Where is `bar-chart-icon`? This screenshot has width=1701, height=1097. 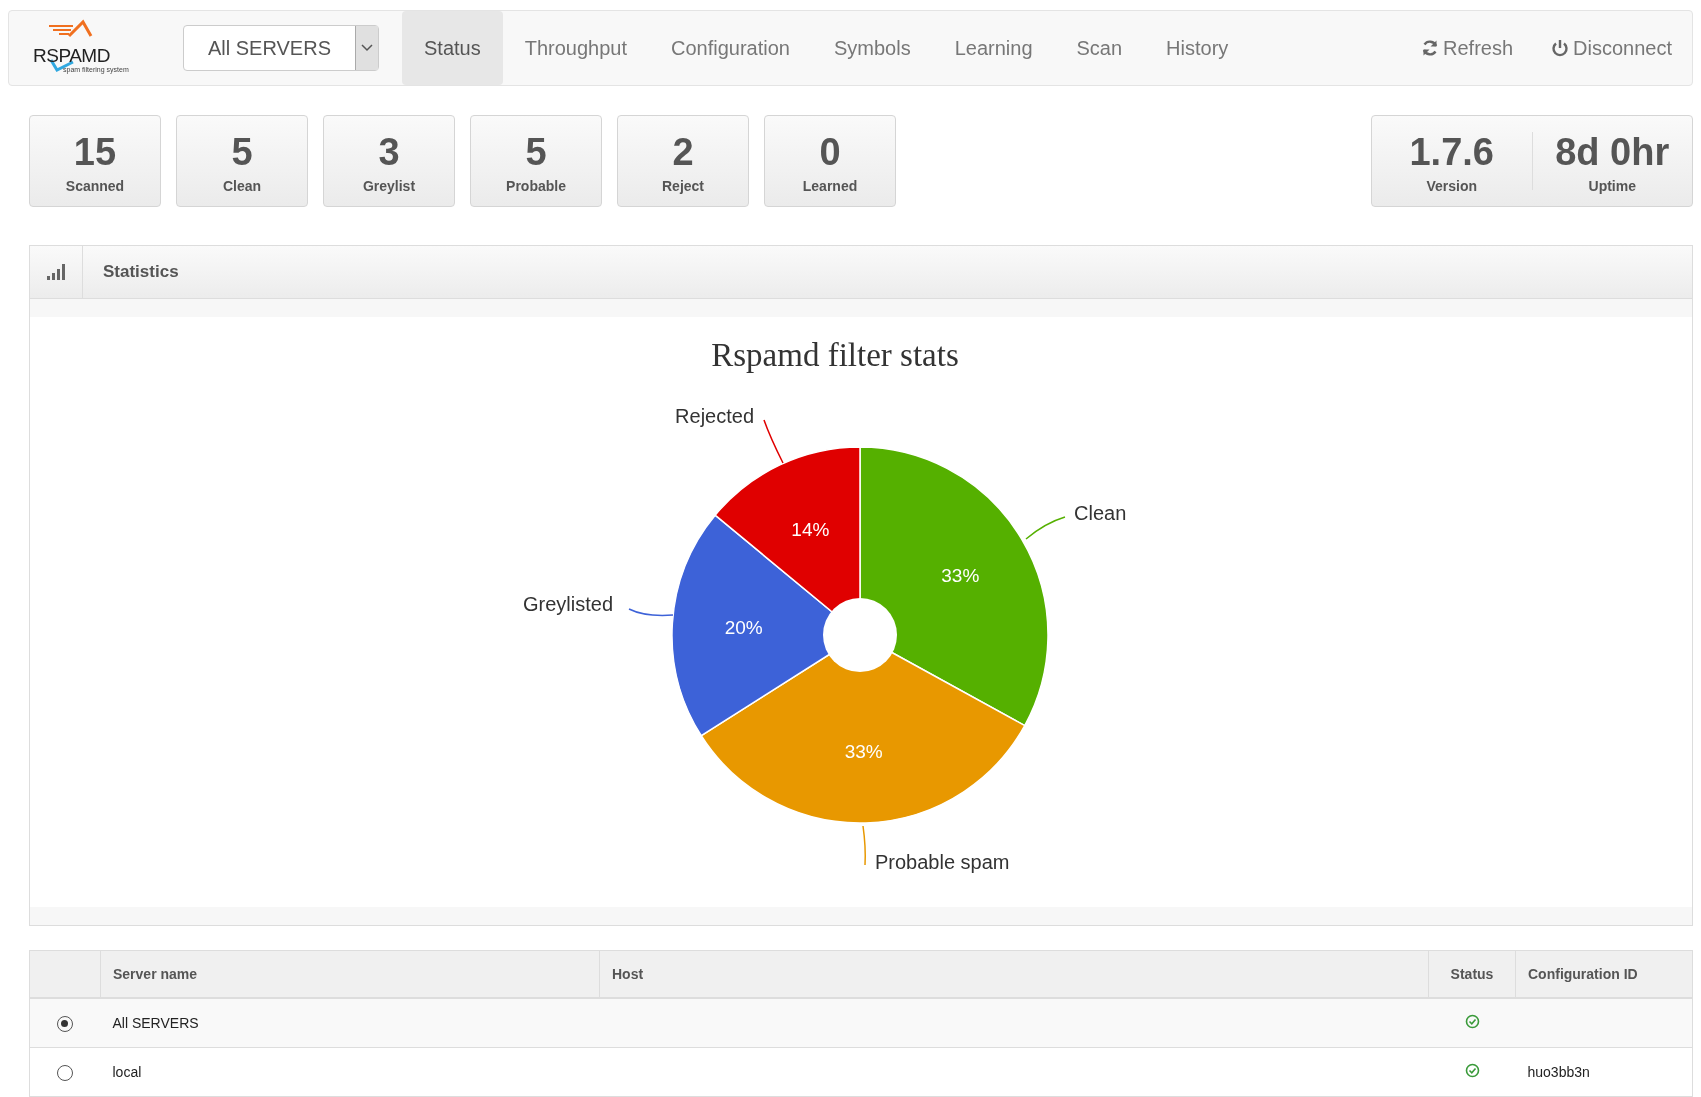 bar-chart-icon is located at coordinates (56, 272).